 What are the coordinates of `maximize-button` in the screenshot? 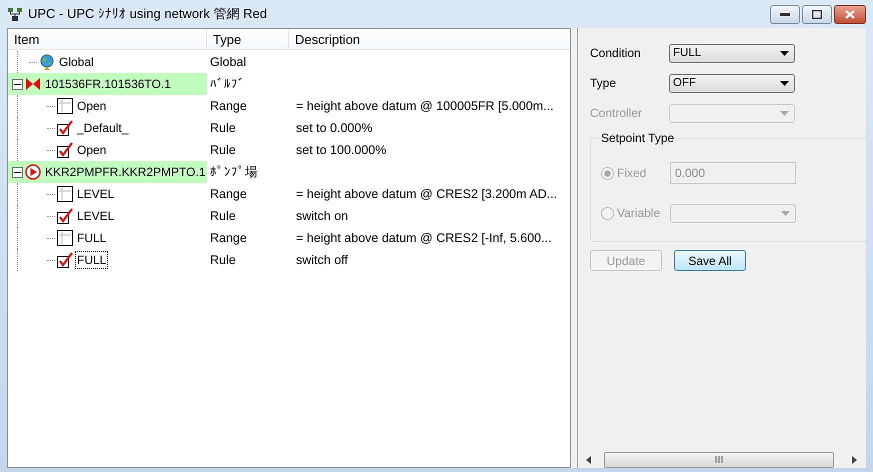 It's located at (817, 14).